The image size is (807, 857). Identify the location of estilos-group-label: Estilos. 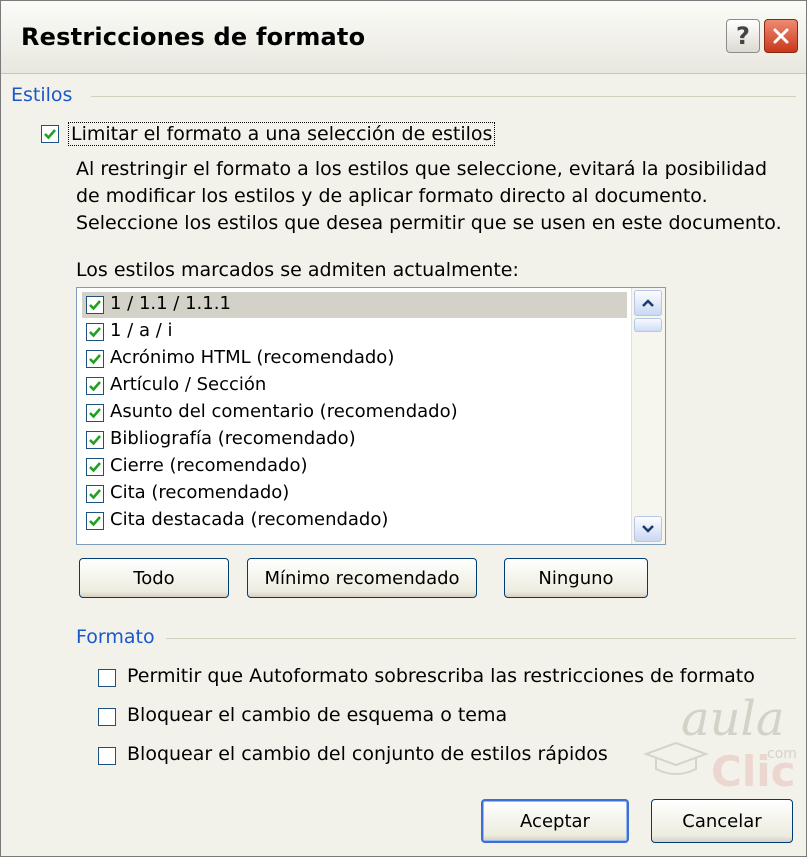
(42, 95).